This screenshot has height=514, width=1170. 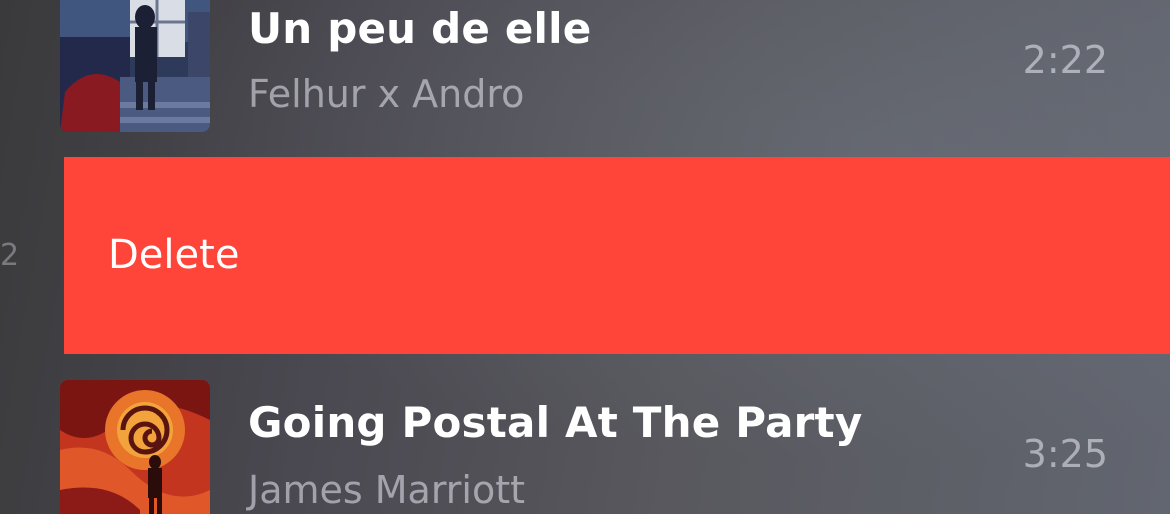 I want to click on track-artist: James Marriott, so click(x=387, y=490).